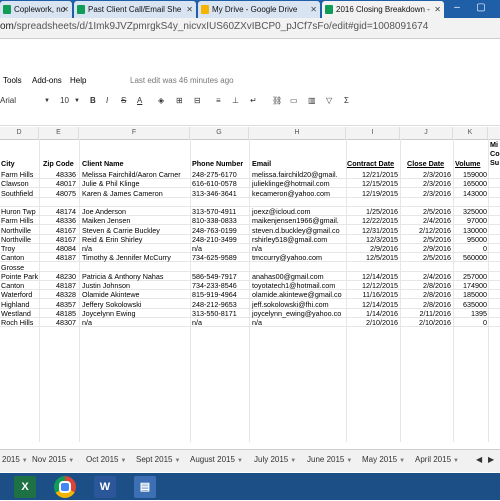  Describe the element at coordinates (372, 294) in the screenshot. I see `cell-contract: 11/16/2015` at that location.